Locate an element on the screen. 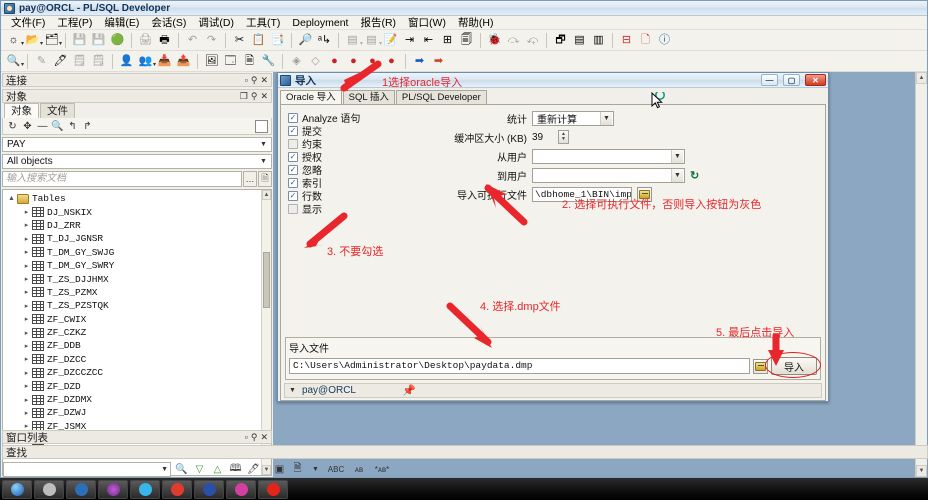  from-user-select: ▼ is located at coordinates (608, 156).